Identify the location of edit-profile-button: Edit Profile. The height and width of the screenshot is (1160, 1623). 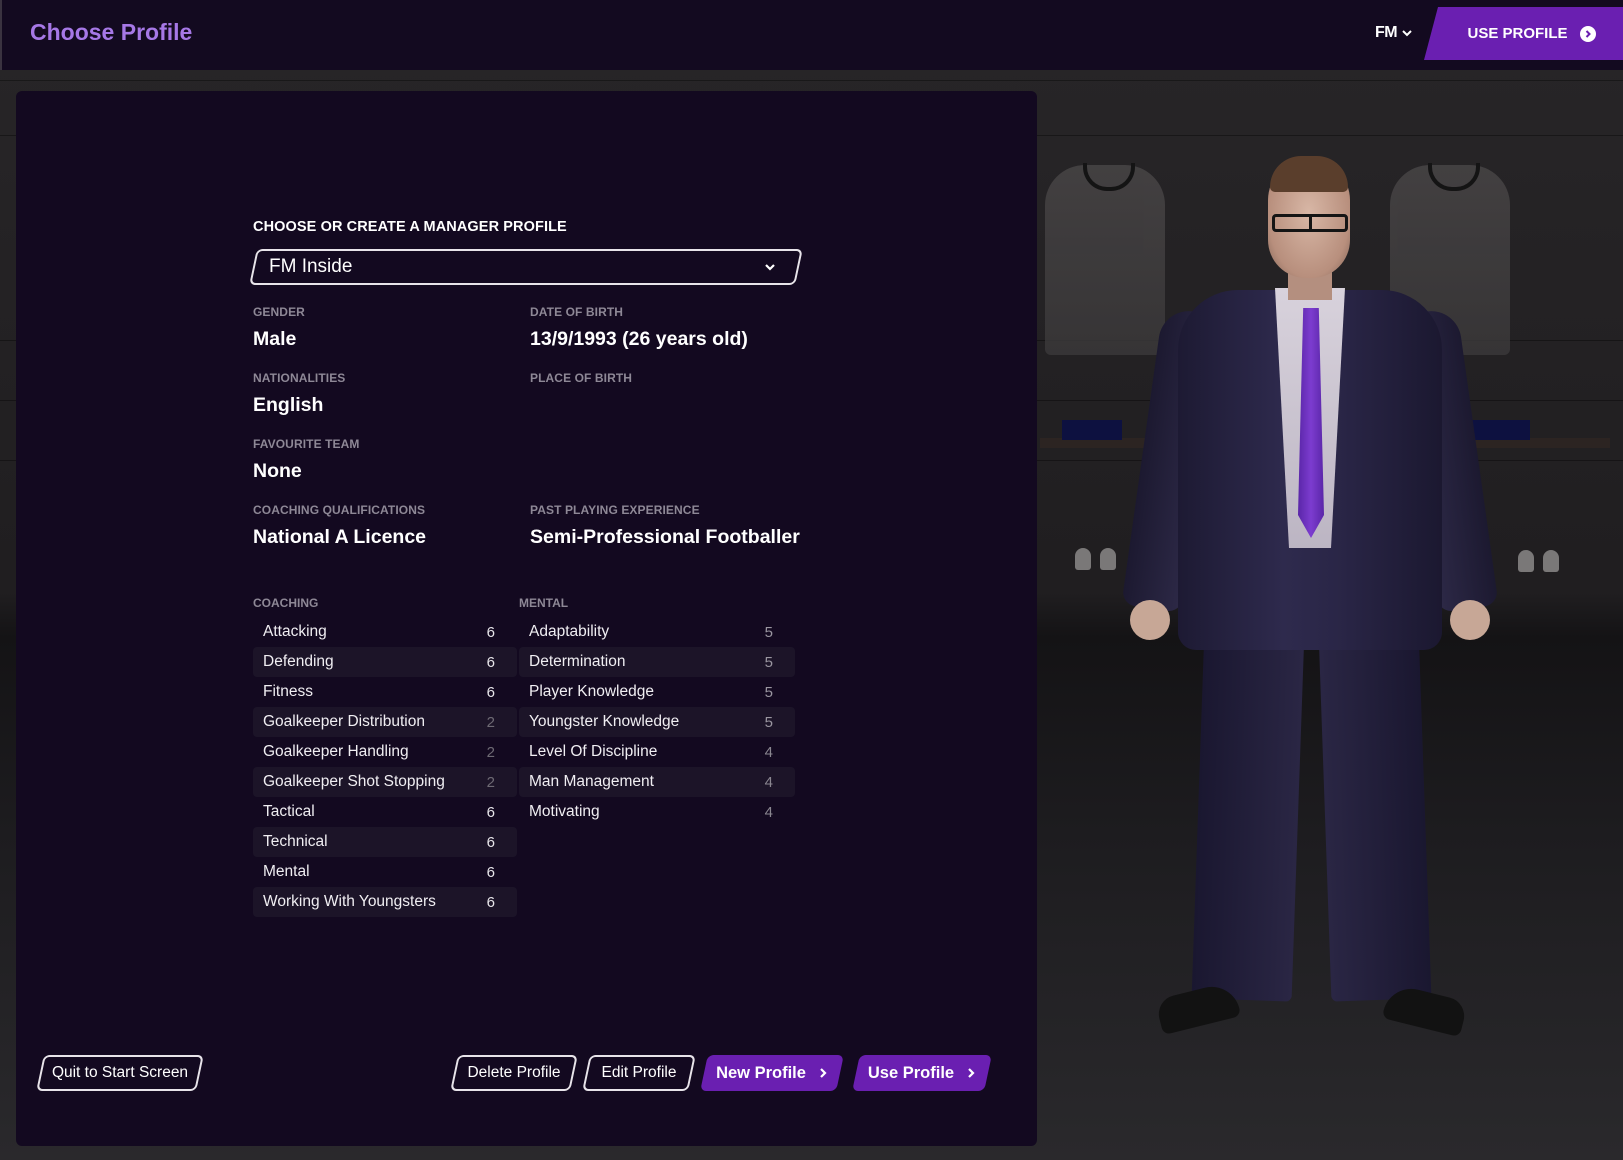
(639, 1073).